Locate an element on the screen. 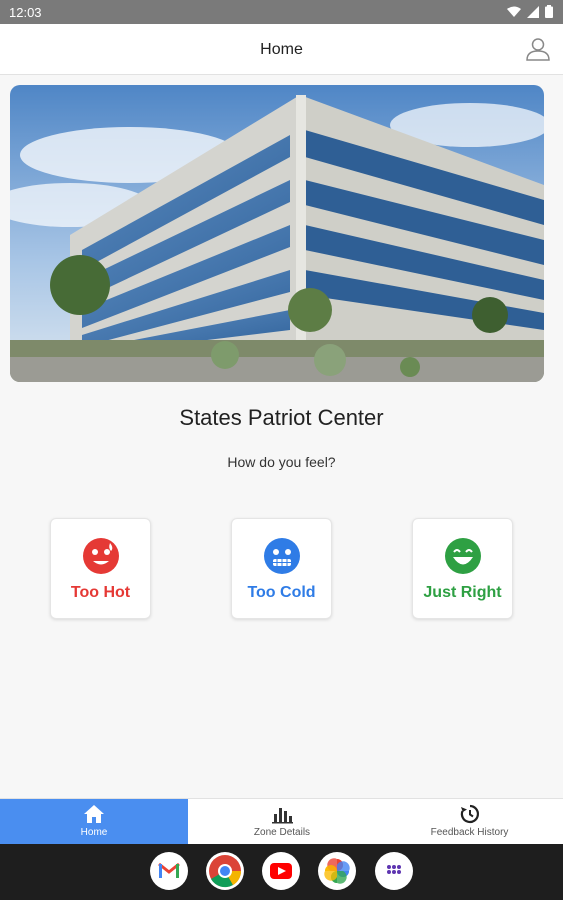 This screenshot has width=563, height=900. wifi-icon is located at coordinates (514, 11).